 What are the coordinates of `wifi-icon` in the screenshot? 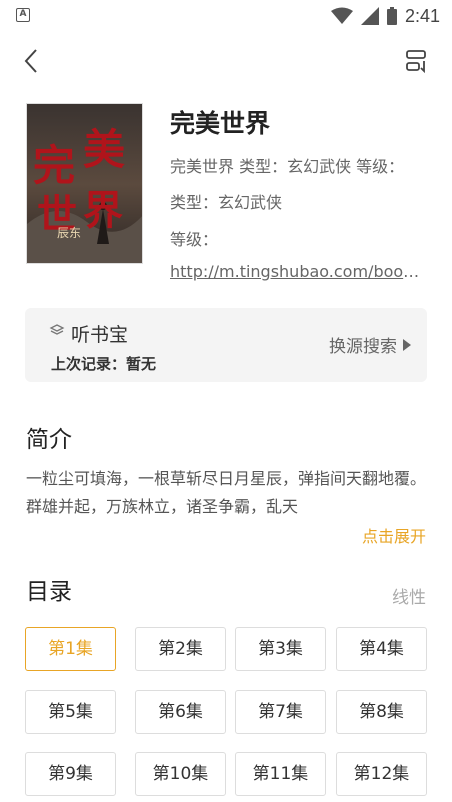 It's located at (341, 15).